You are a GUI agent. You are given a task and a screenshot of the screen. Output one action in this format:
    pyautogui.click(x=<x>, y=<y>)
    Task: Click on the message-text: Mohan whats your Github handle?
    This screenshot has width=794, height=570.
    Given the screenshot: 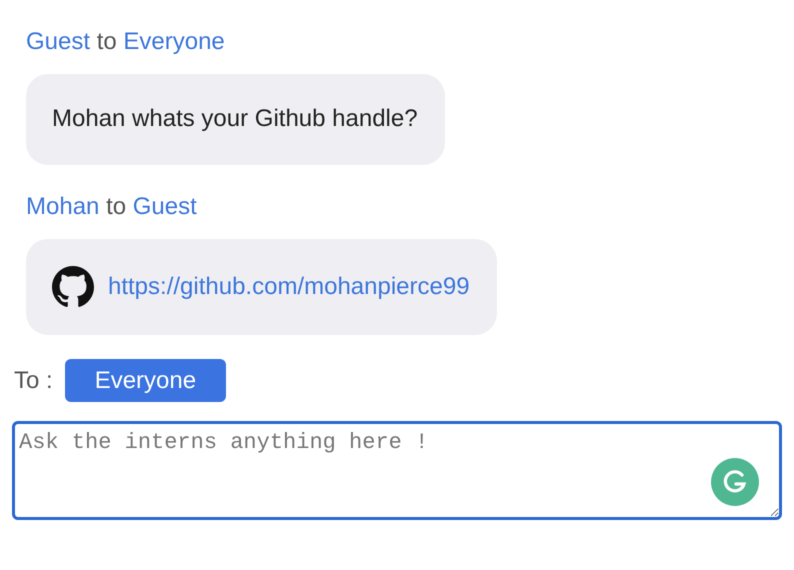 What is the action you would take?
    pyautogui.click(x=235, y=119)
    